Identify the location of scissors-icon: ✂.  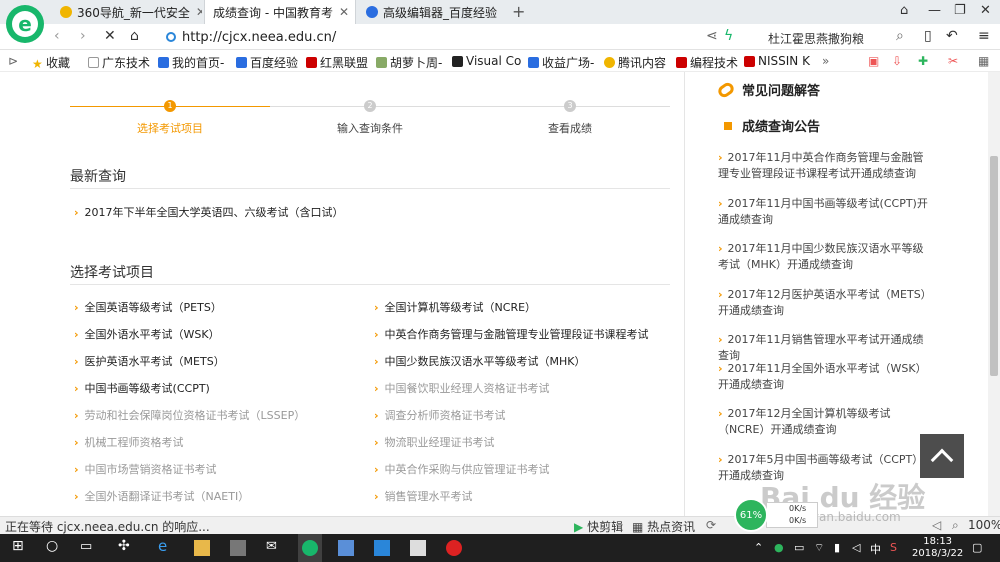
(953, 61).